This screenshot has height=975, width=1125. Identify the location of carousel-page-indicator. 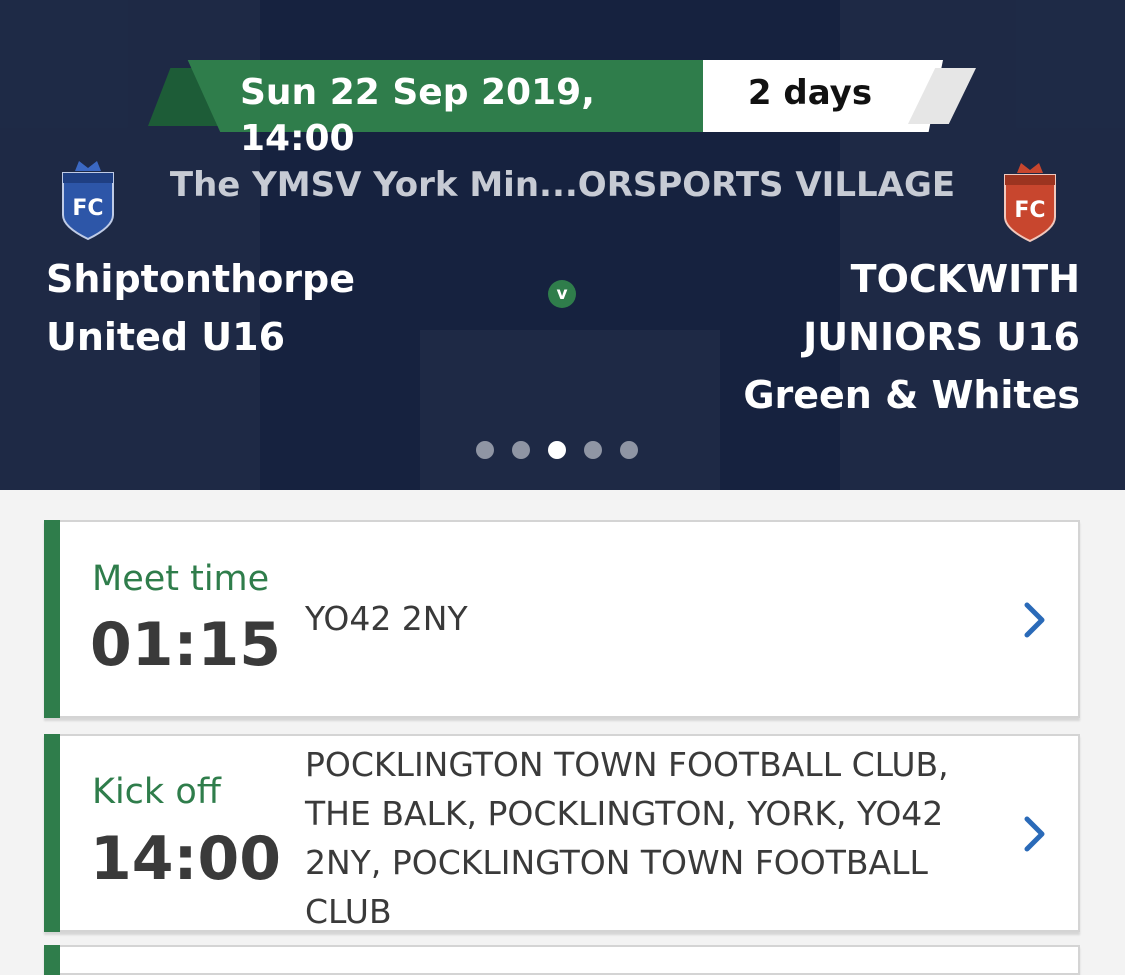
(563, 451).